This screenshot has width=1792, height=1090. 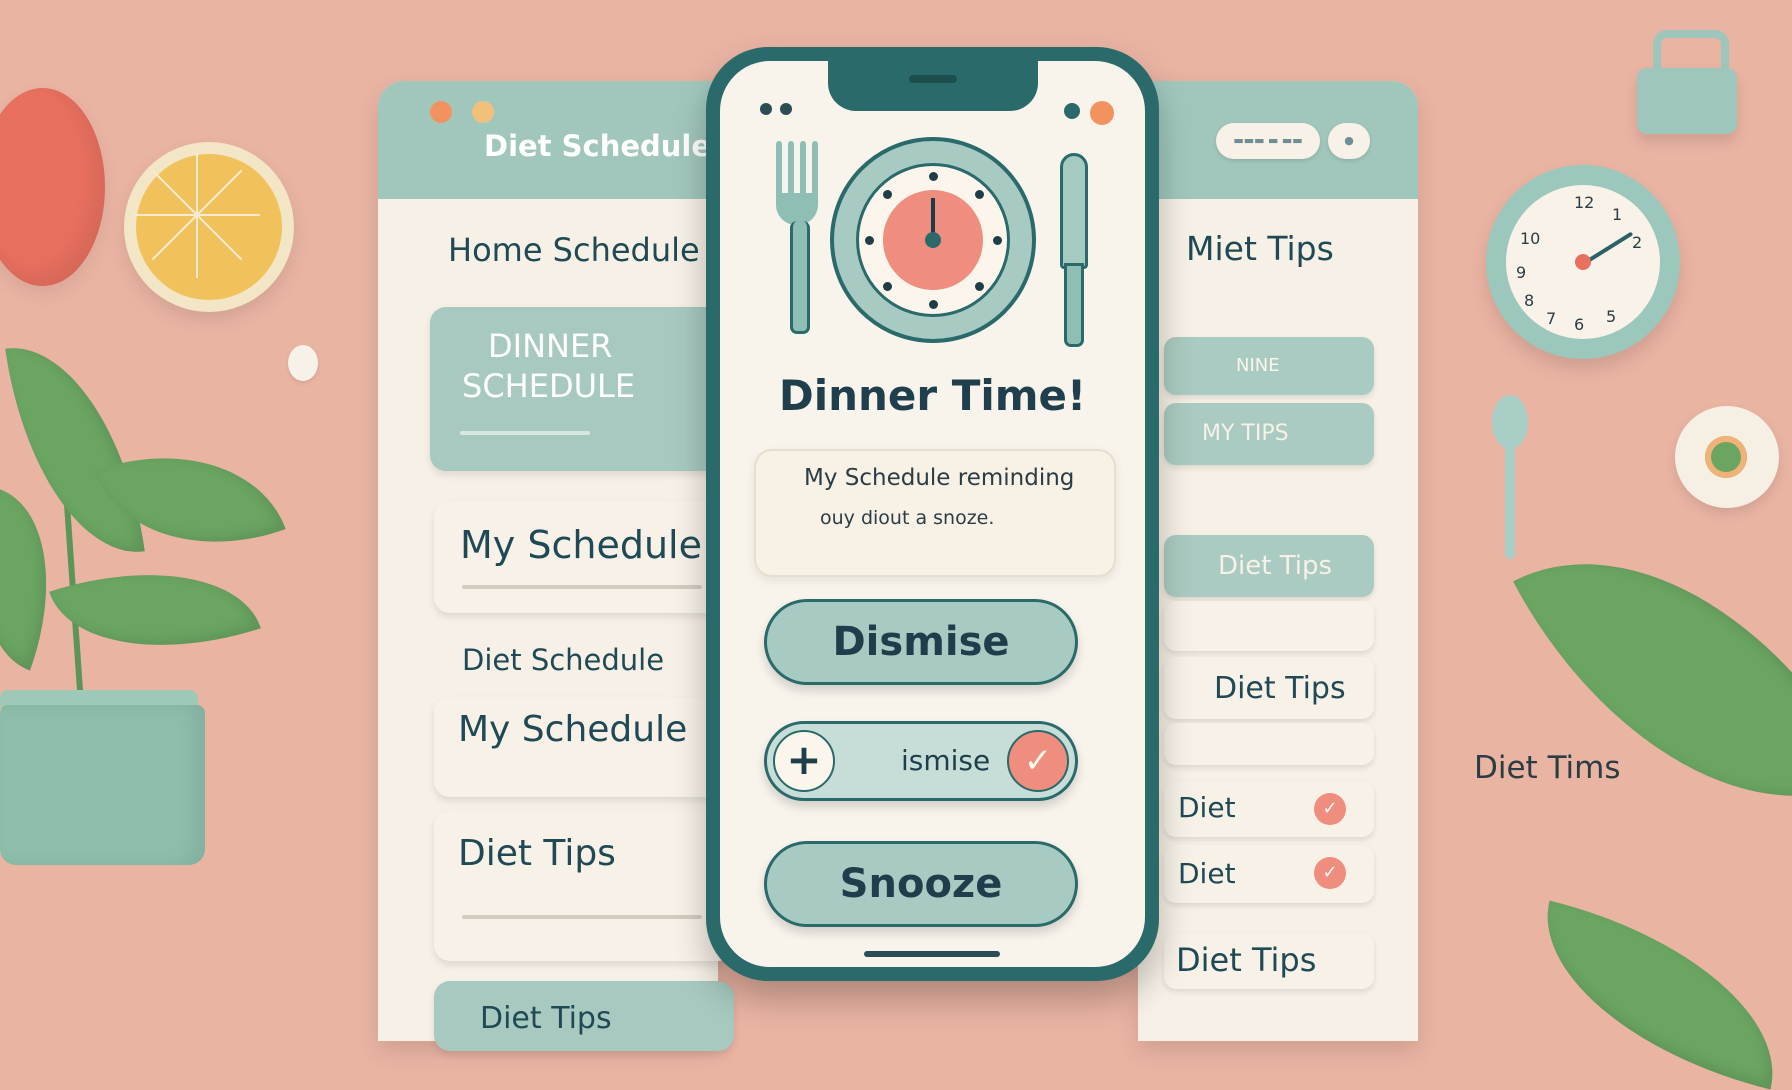 I want to click on plus-icon: +, so click(x=804, y=761).